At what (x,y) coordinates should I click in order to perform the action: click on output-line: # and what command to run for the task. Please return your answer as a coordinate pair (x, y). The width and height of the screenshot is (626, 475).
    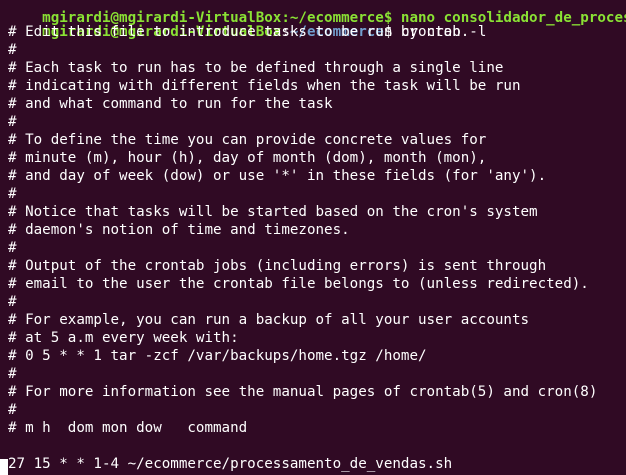
    Looking at the image, I should click on (170, 104).